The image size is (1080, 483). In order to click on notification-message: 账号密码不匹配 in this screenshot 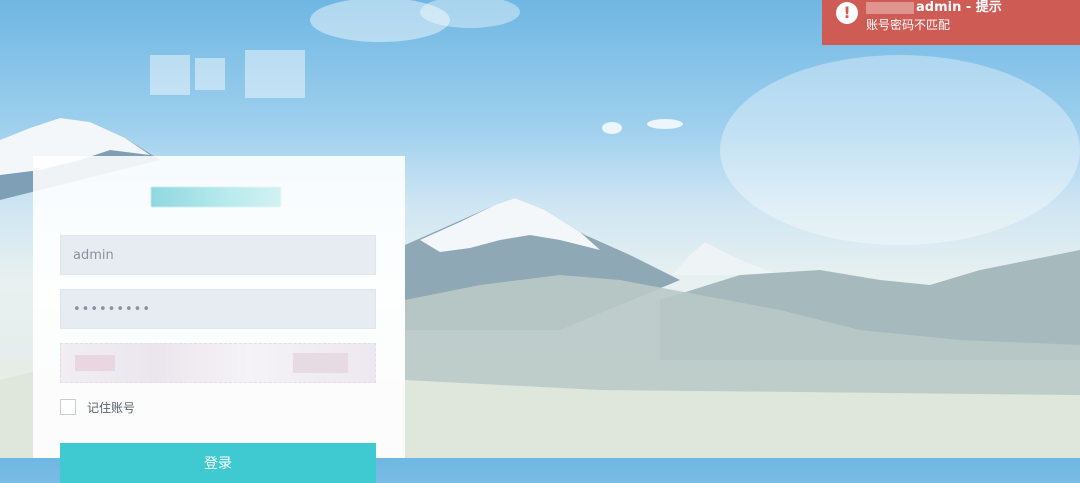, I will do `click(908, 25)`.